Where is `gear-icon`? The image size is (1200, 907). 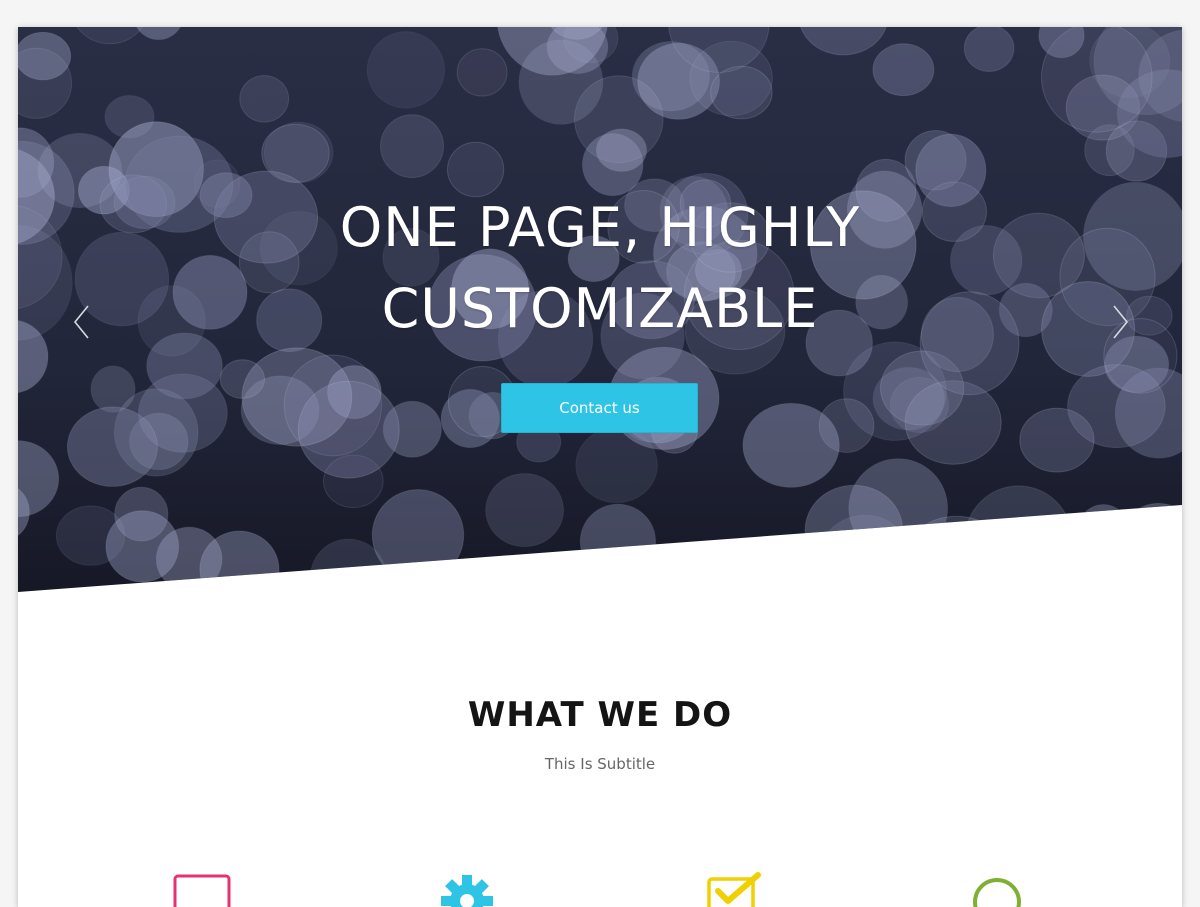 gear-icon is located at coordinates (468, 890).